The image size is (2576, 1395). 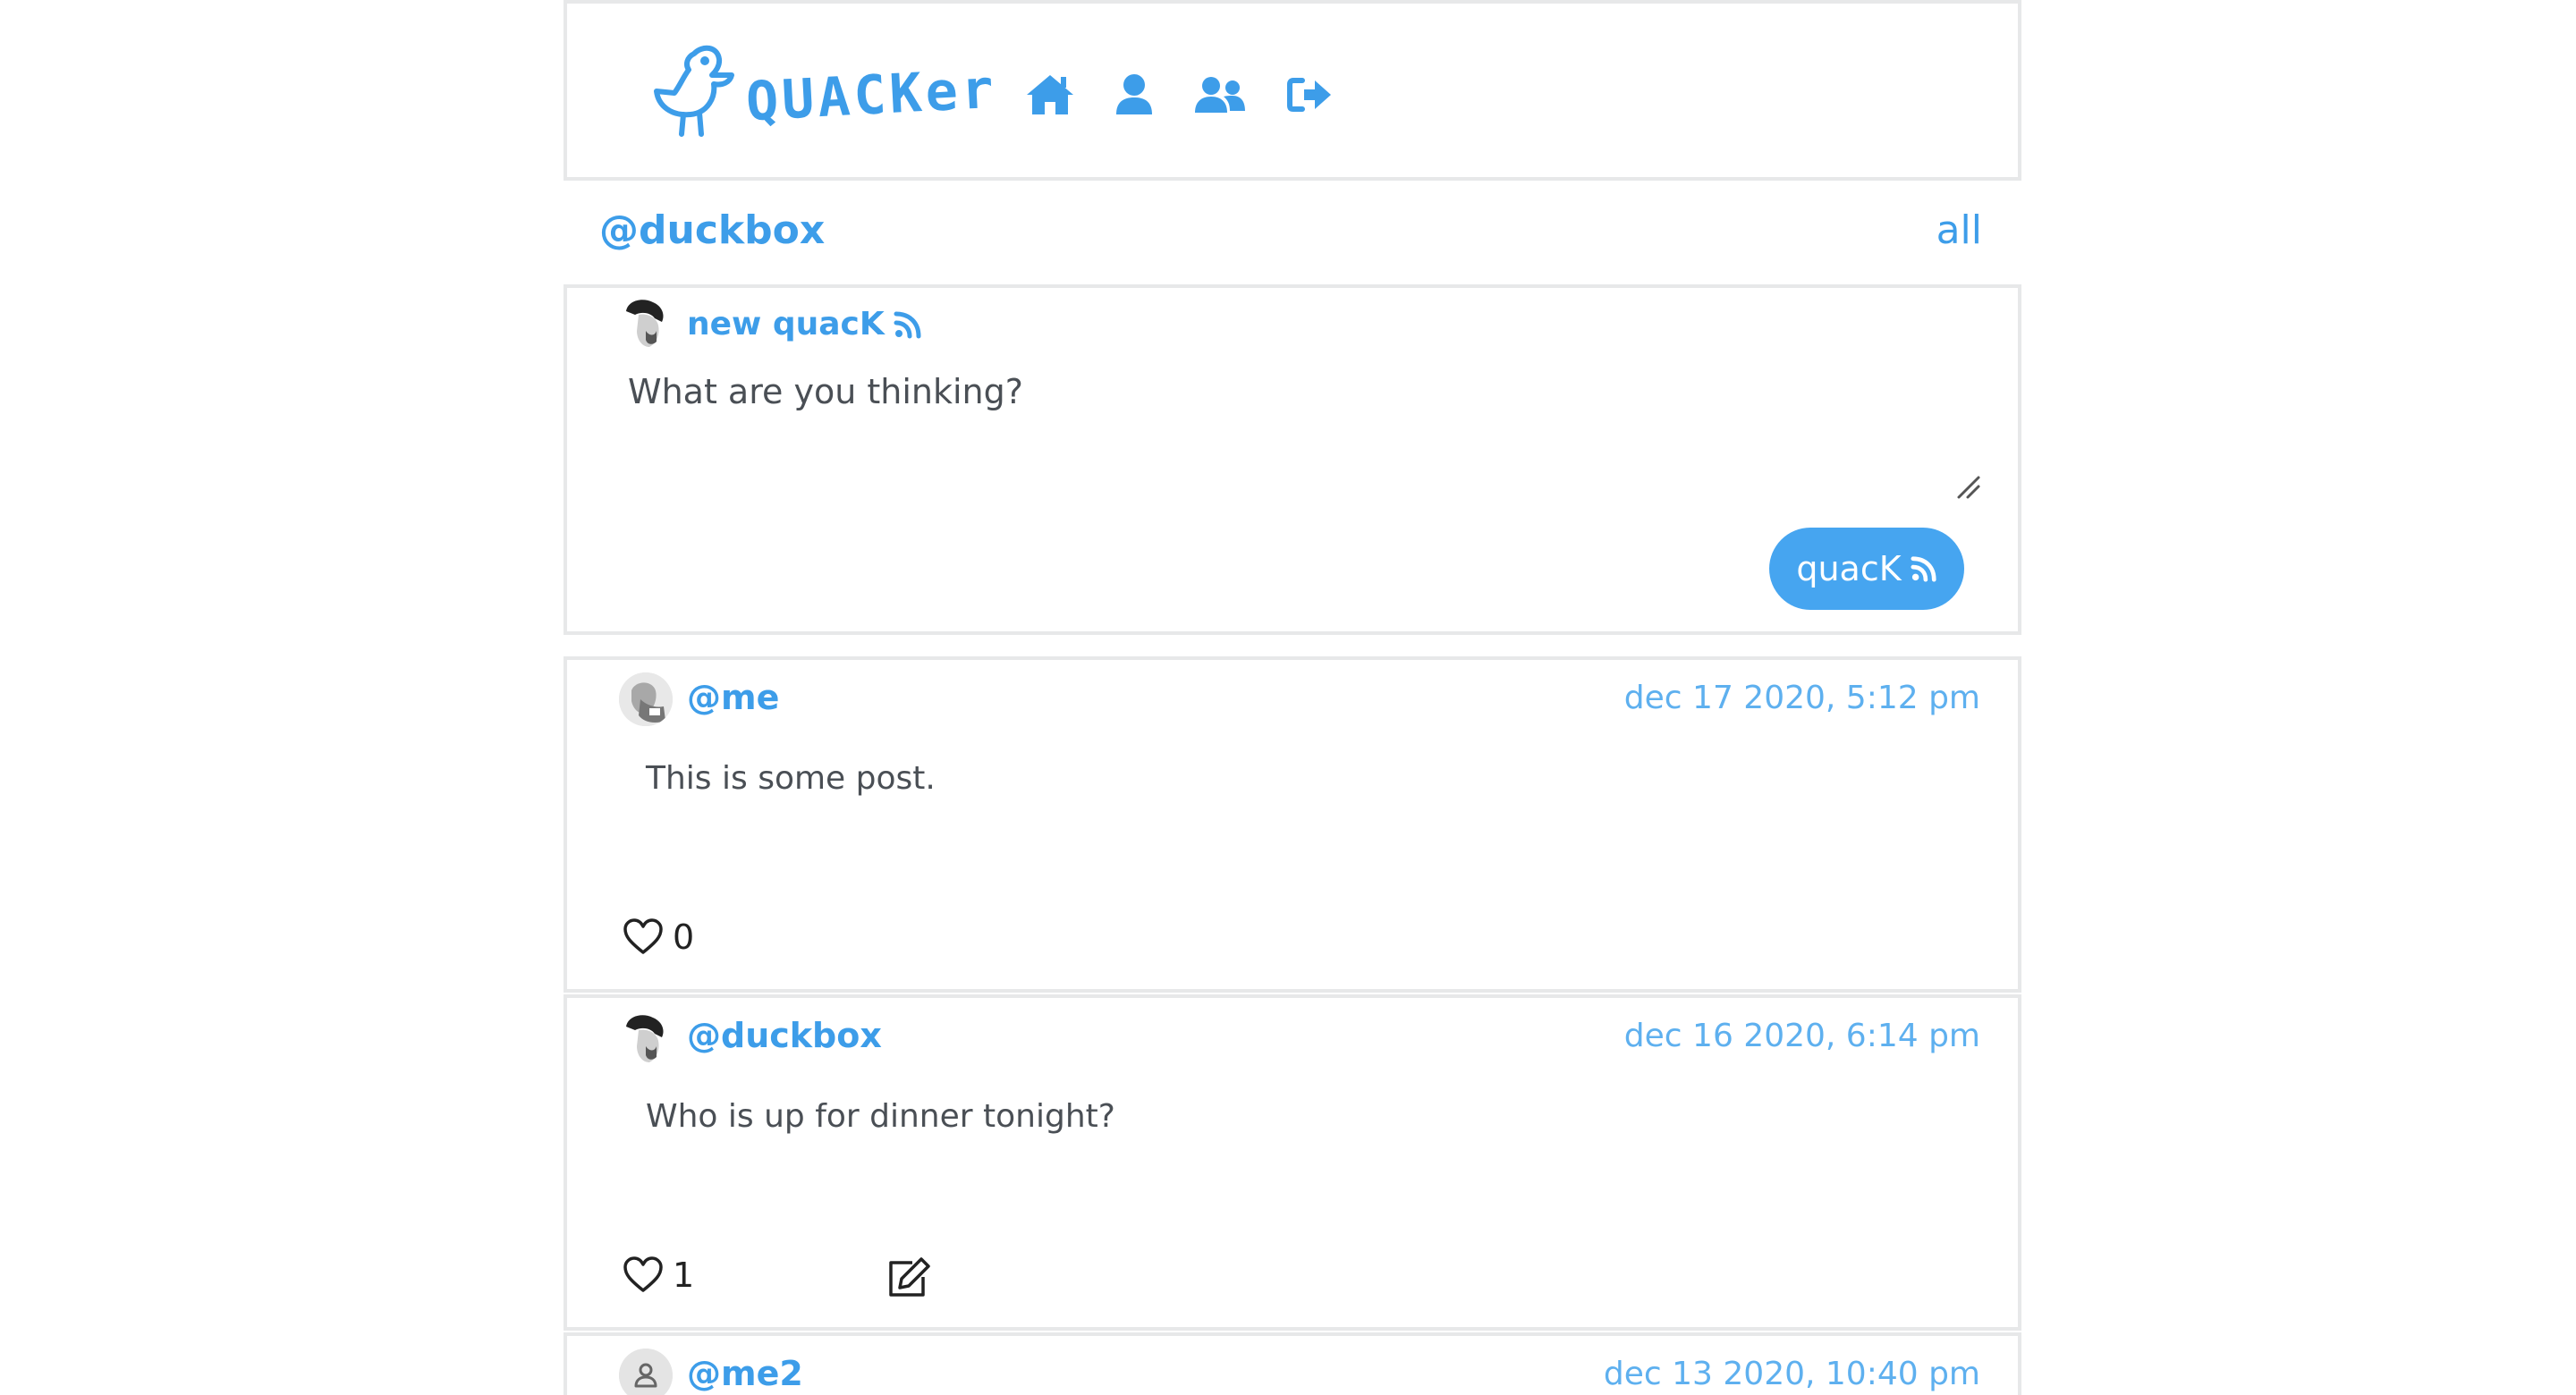 I want to click on post-text: Who is up for dinner tonight?, so click(x=880, y=1116).